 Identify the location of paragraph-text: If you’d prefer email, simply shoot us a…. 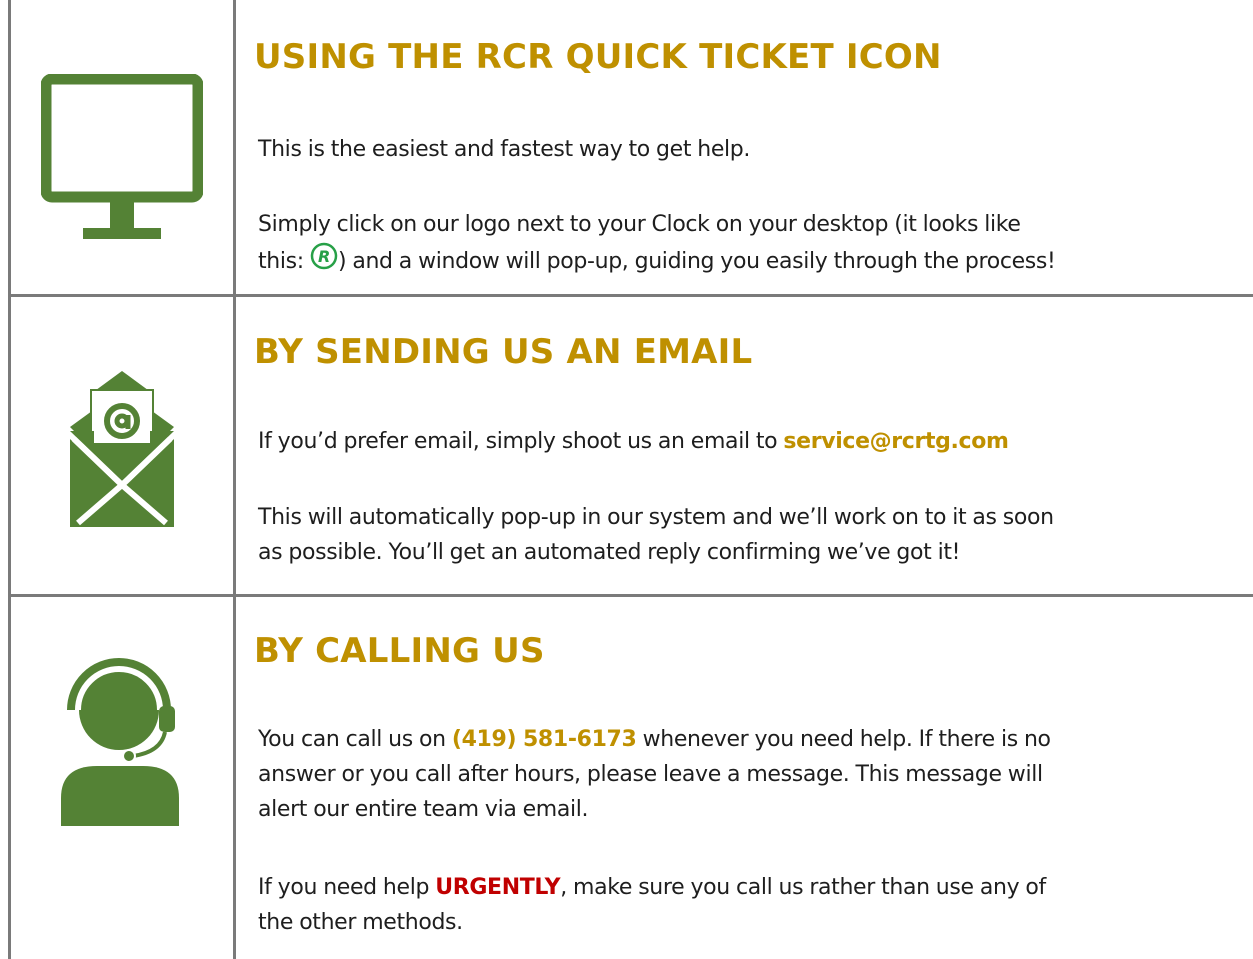
(521, 441).